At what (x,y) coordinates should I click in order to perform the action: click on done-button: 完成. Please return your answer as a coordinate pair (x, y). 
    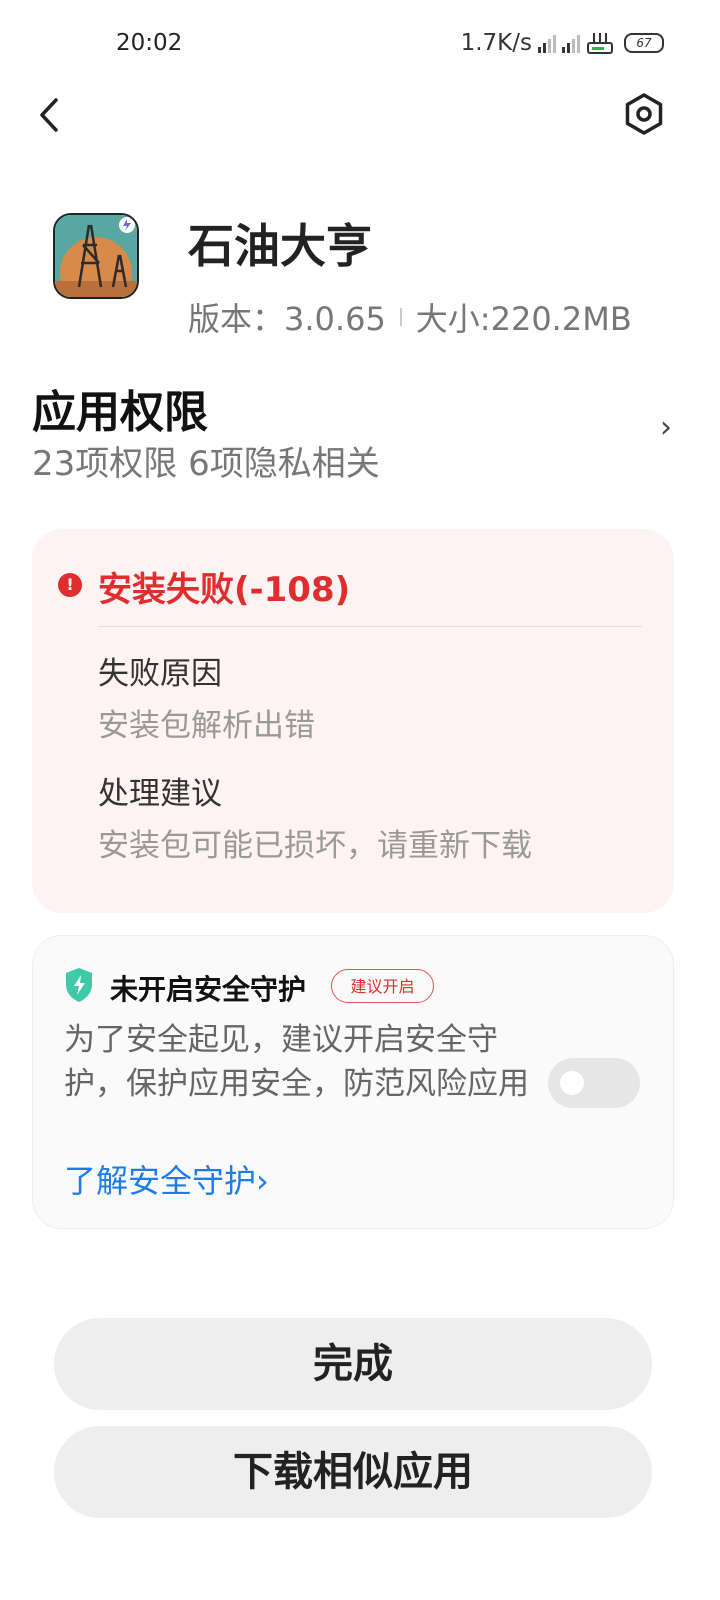
    Looking at the image, I should click on (353, 1364).